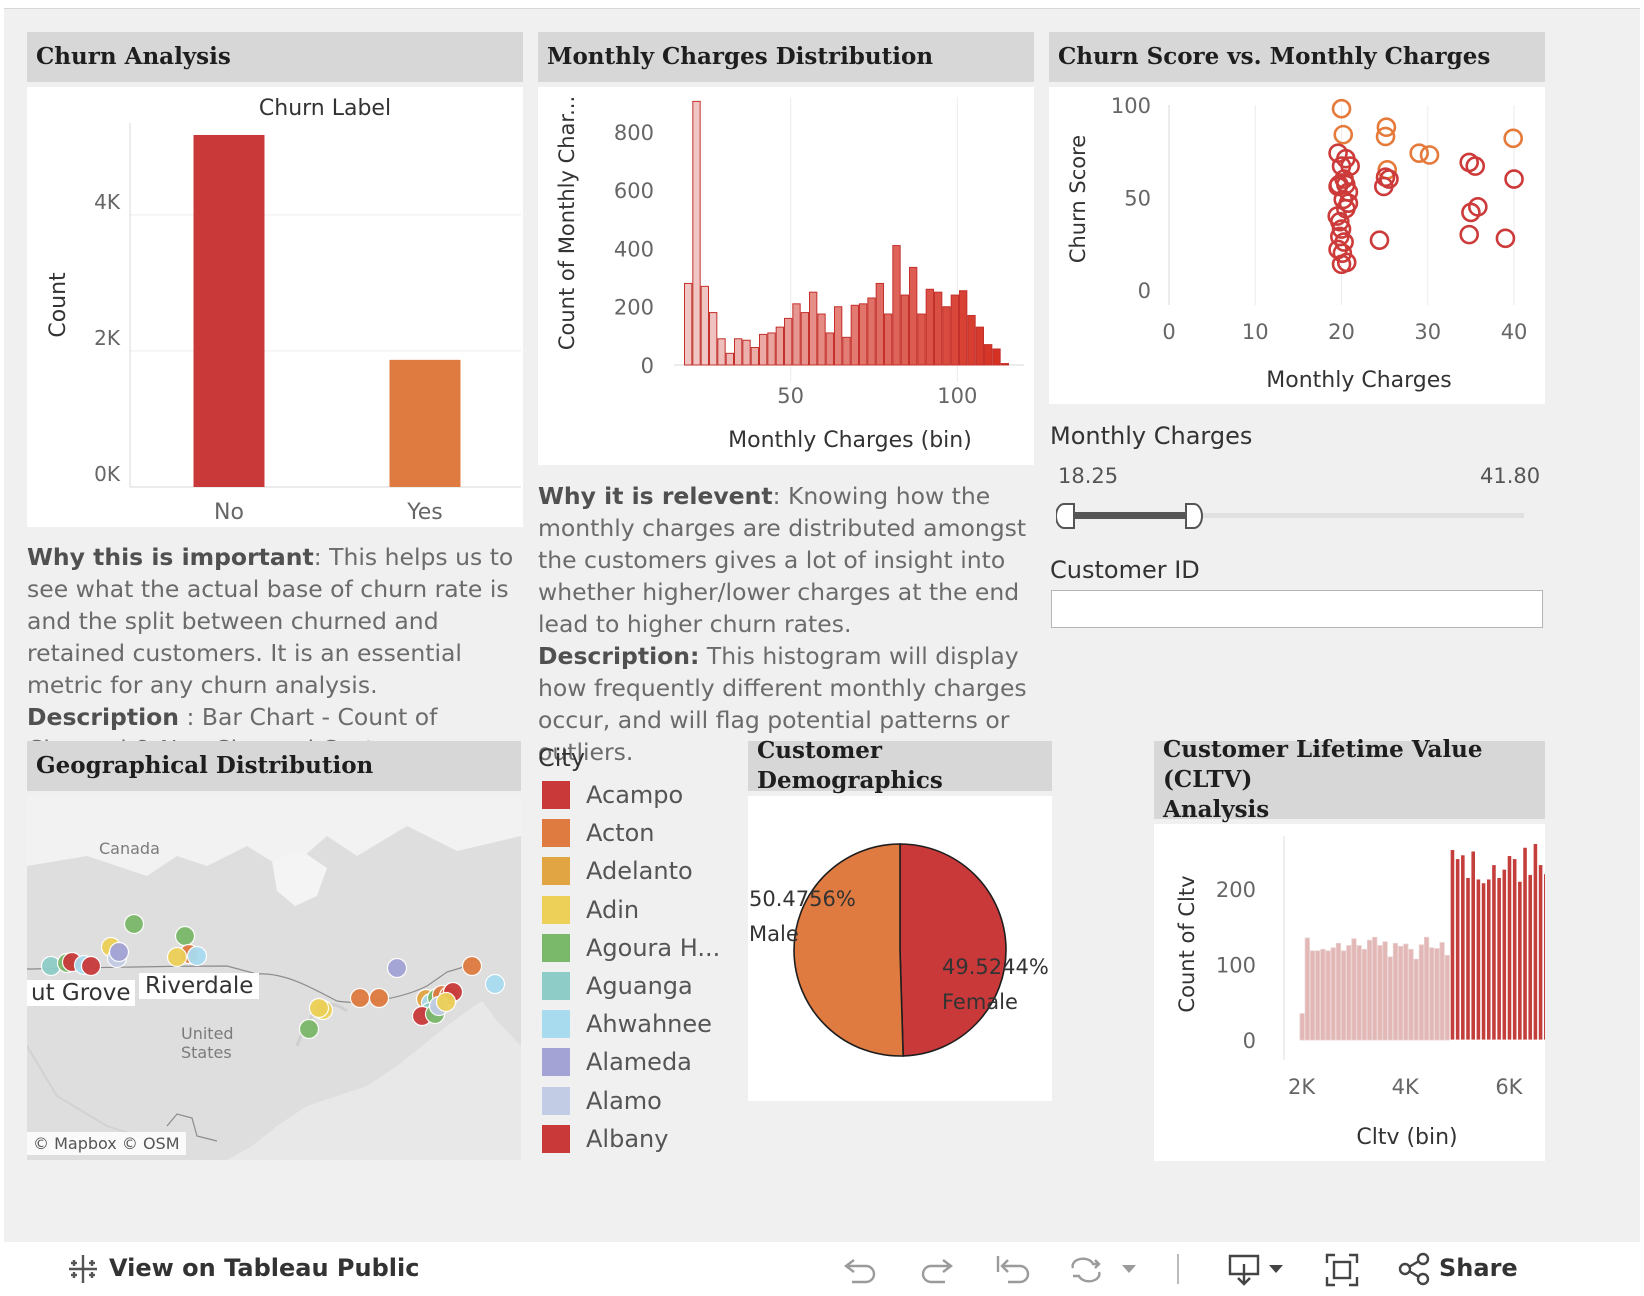 The width and height of the screenshot is (1644, 1296). Describe the element at coordinates (627, 1024) in the screenshot. I see `legend-item: Ahwahnee` at that location.